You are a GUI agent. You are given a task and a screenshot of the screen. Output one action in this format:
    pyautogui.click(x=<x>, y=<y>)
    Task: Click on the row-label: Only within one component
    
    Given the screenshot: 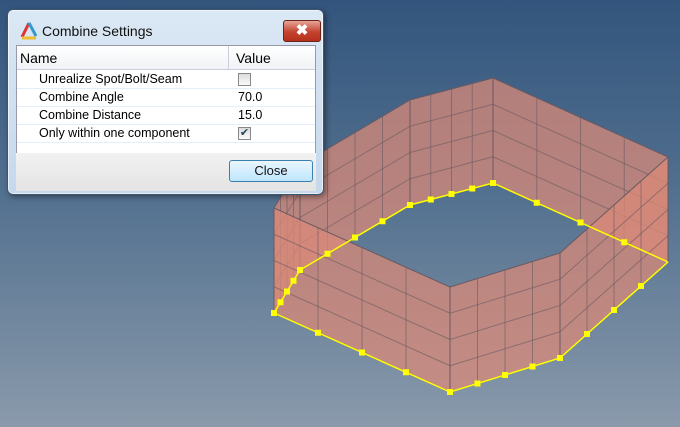 What is the action you would take?
    pyautogui.click(x=114, y=133)
    